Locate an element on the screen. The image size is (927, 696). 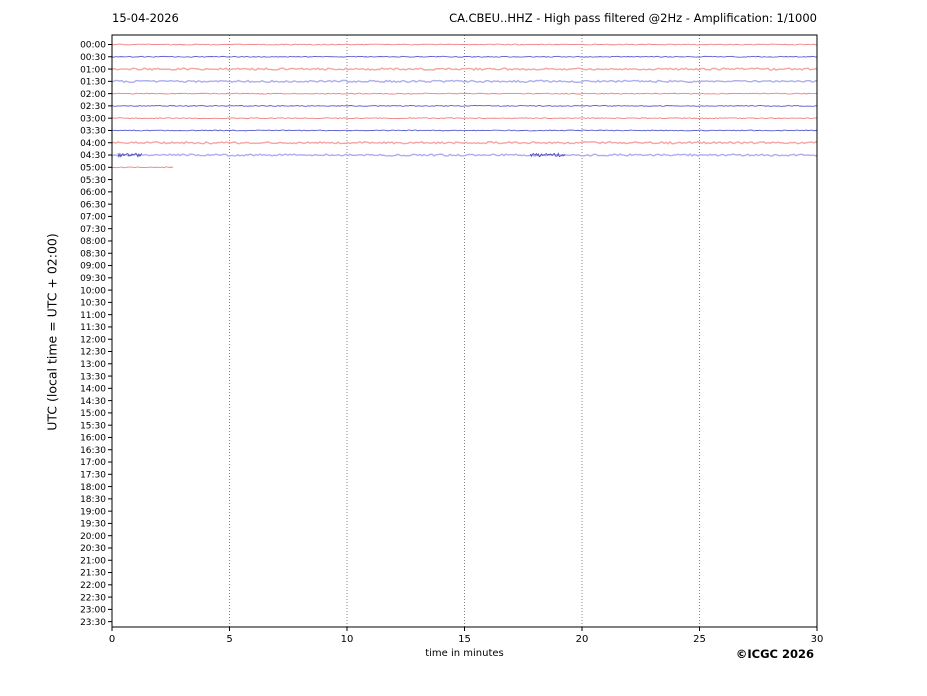
trace-04:00 is located at coordinates (464, 142).